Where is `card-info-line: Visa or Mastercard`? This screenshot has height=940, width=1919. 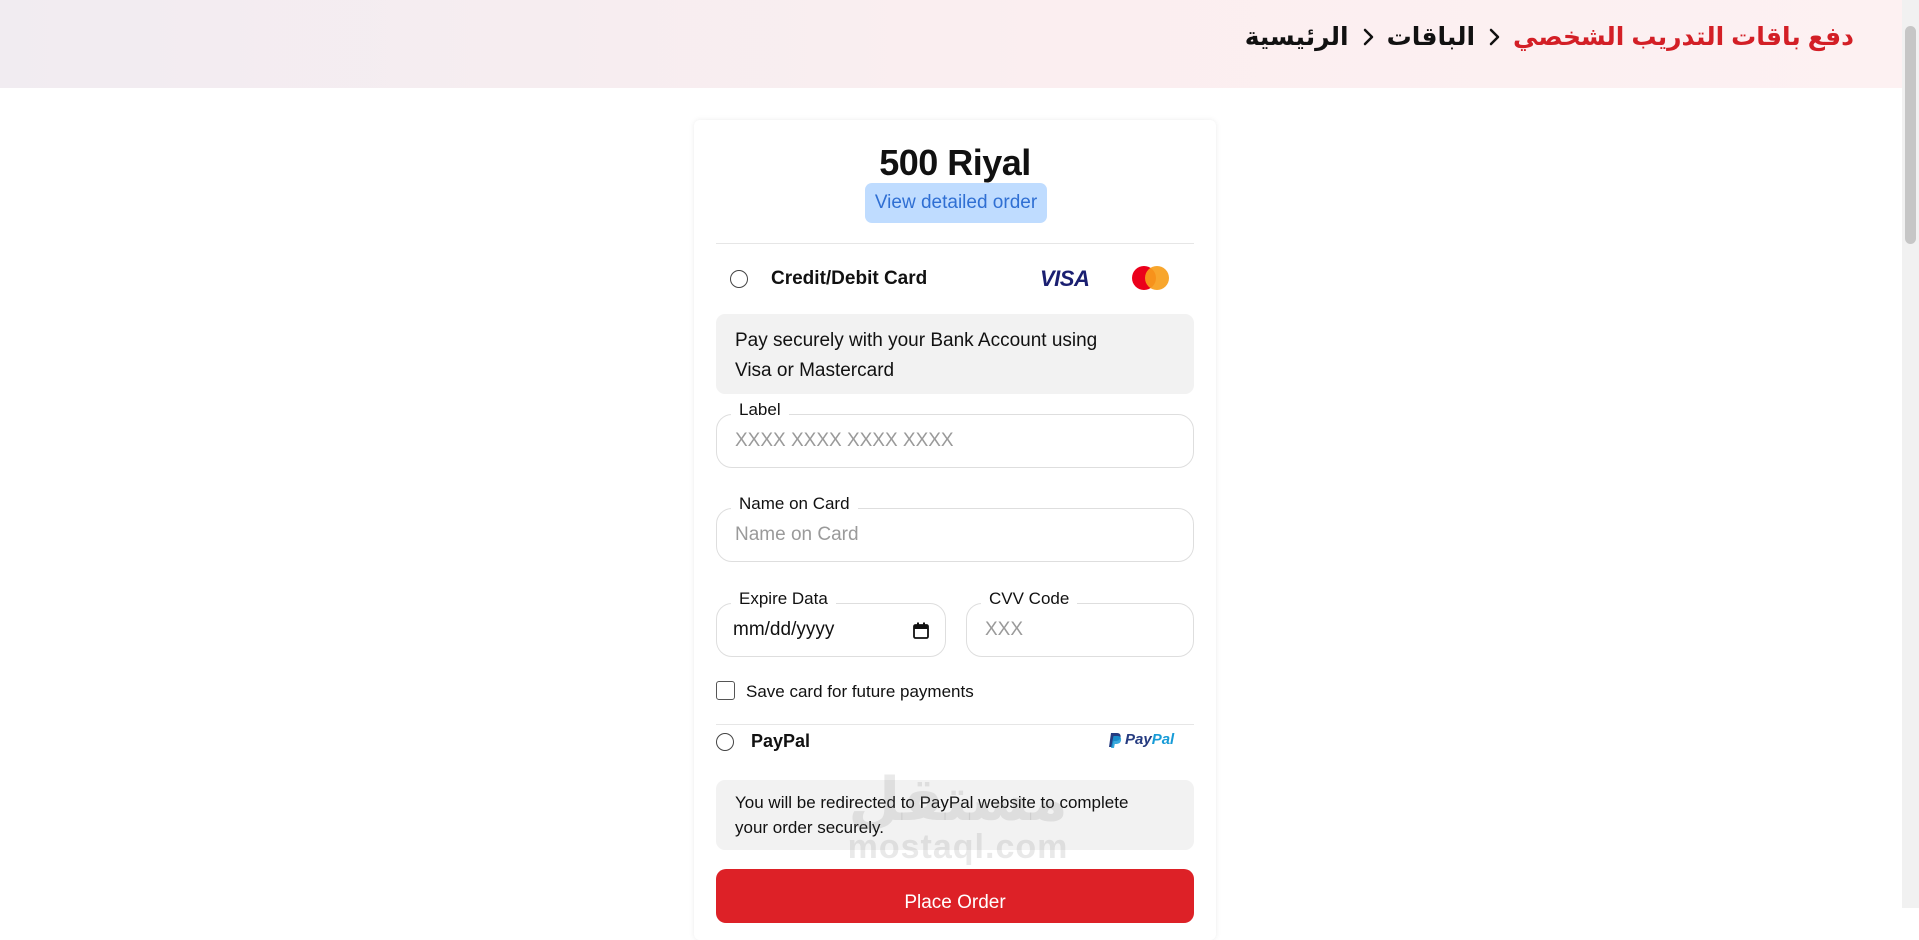 card-info-line: Visa or Mastercard is located at coordinates (815, 370).